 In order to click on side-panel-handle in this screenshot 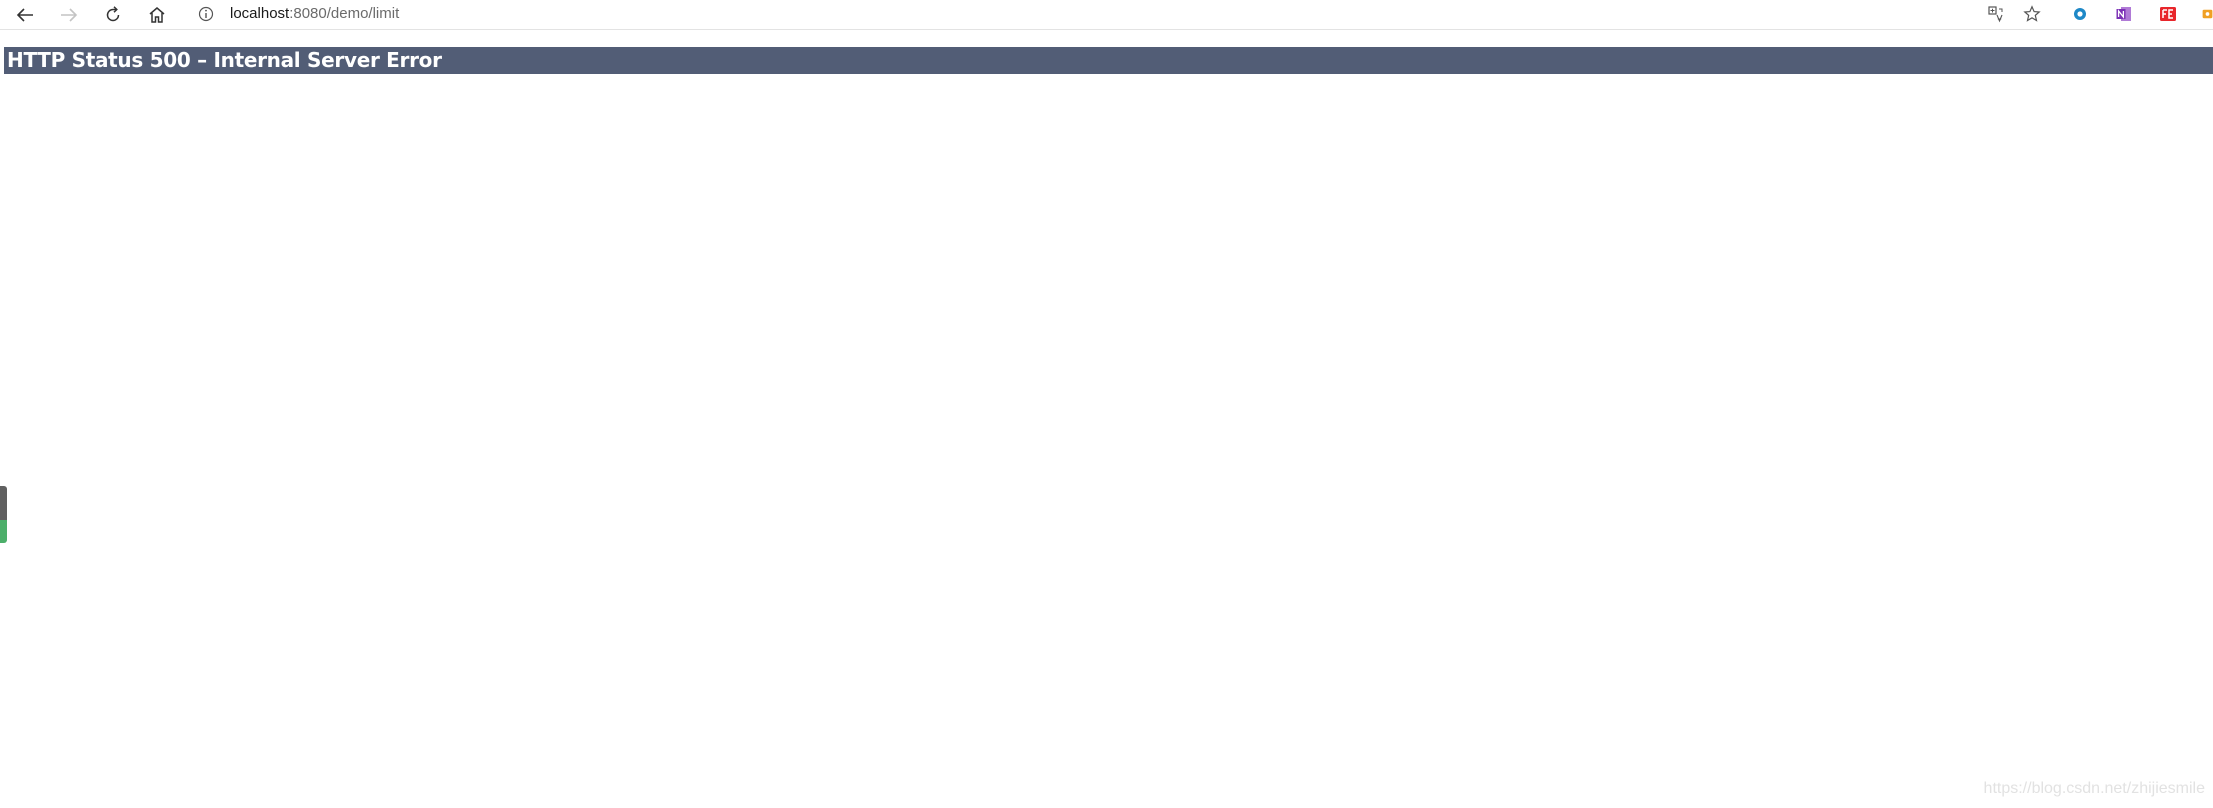, I will do `click(3, 514)`.